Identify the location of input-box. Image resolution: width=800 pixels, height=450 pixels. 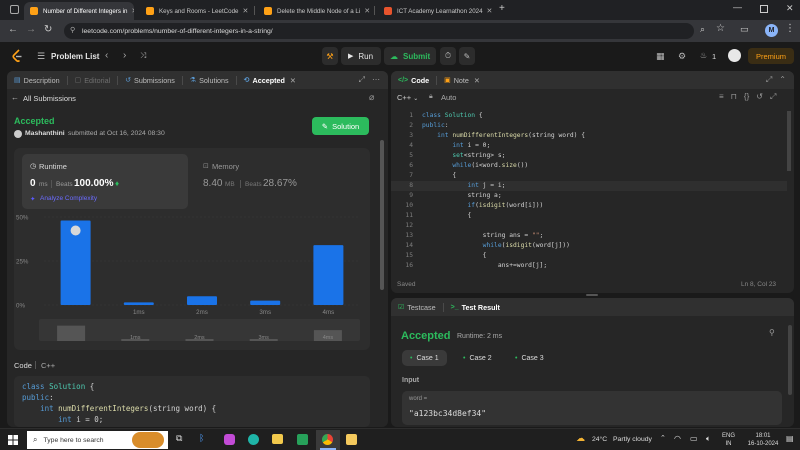
(592, 408).